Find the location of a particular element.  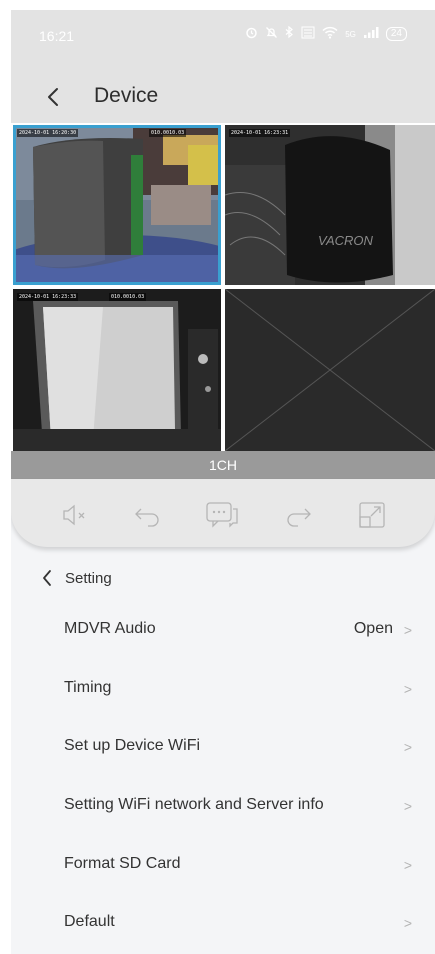

menu-item-timing: Timing > is located at coordinates (223, 688).